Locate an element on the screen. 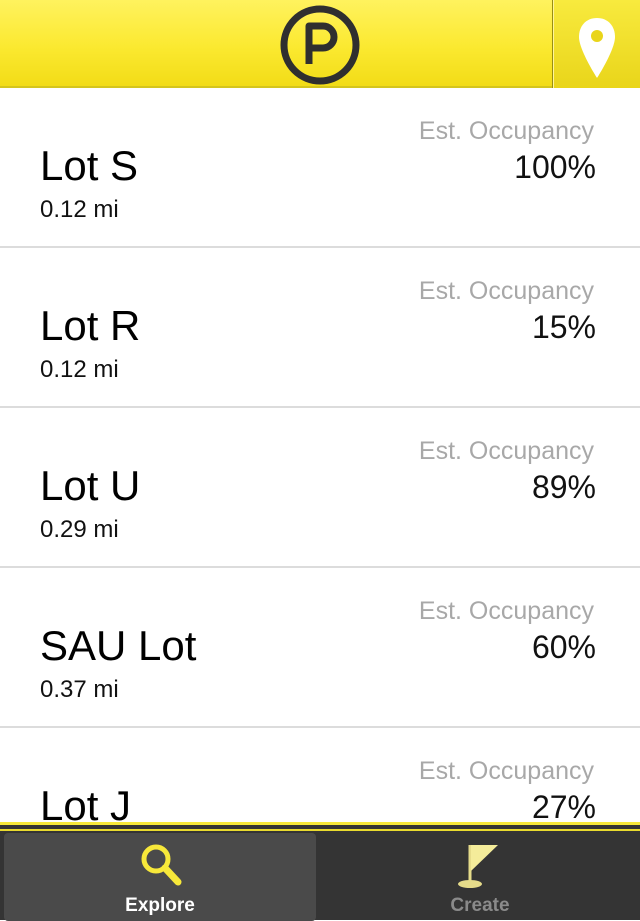 Image resolution: width=640 pixels, height=921 pixels. flag-icon is located at coordinates (479, 868).